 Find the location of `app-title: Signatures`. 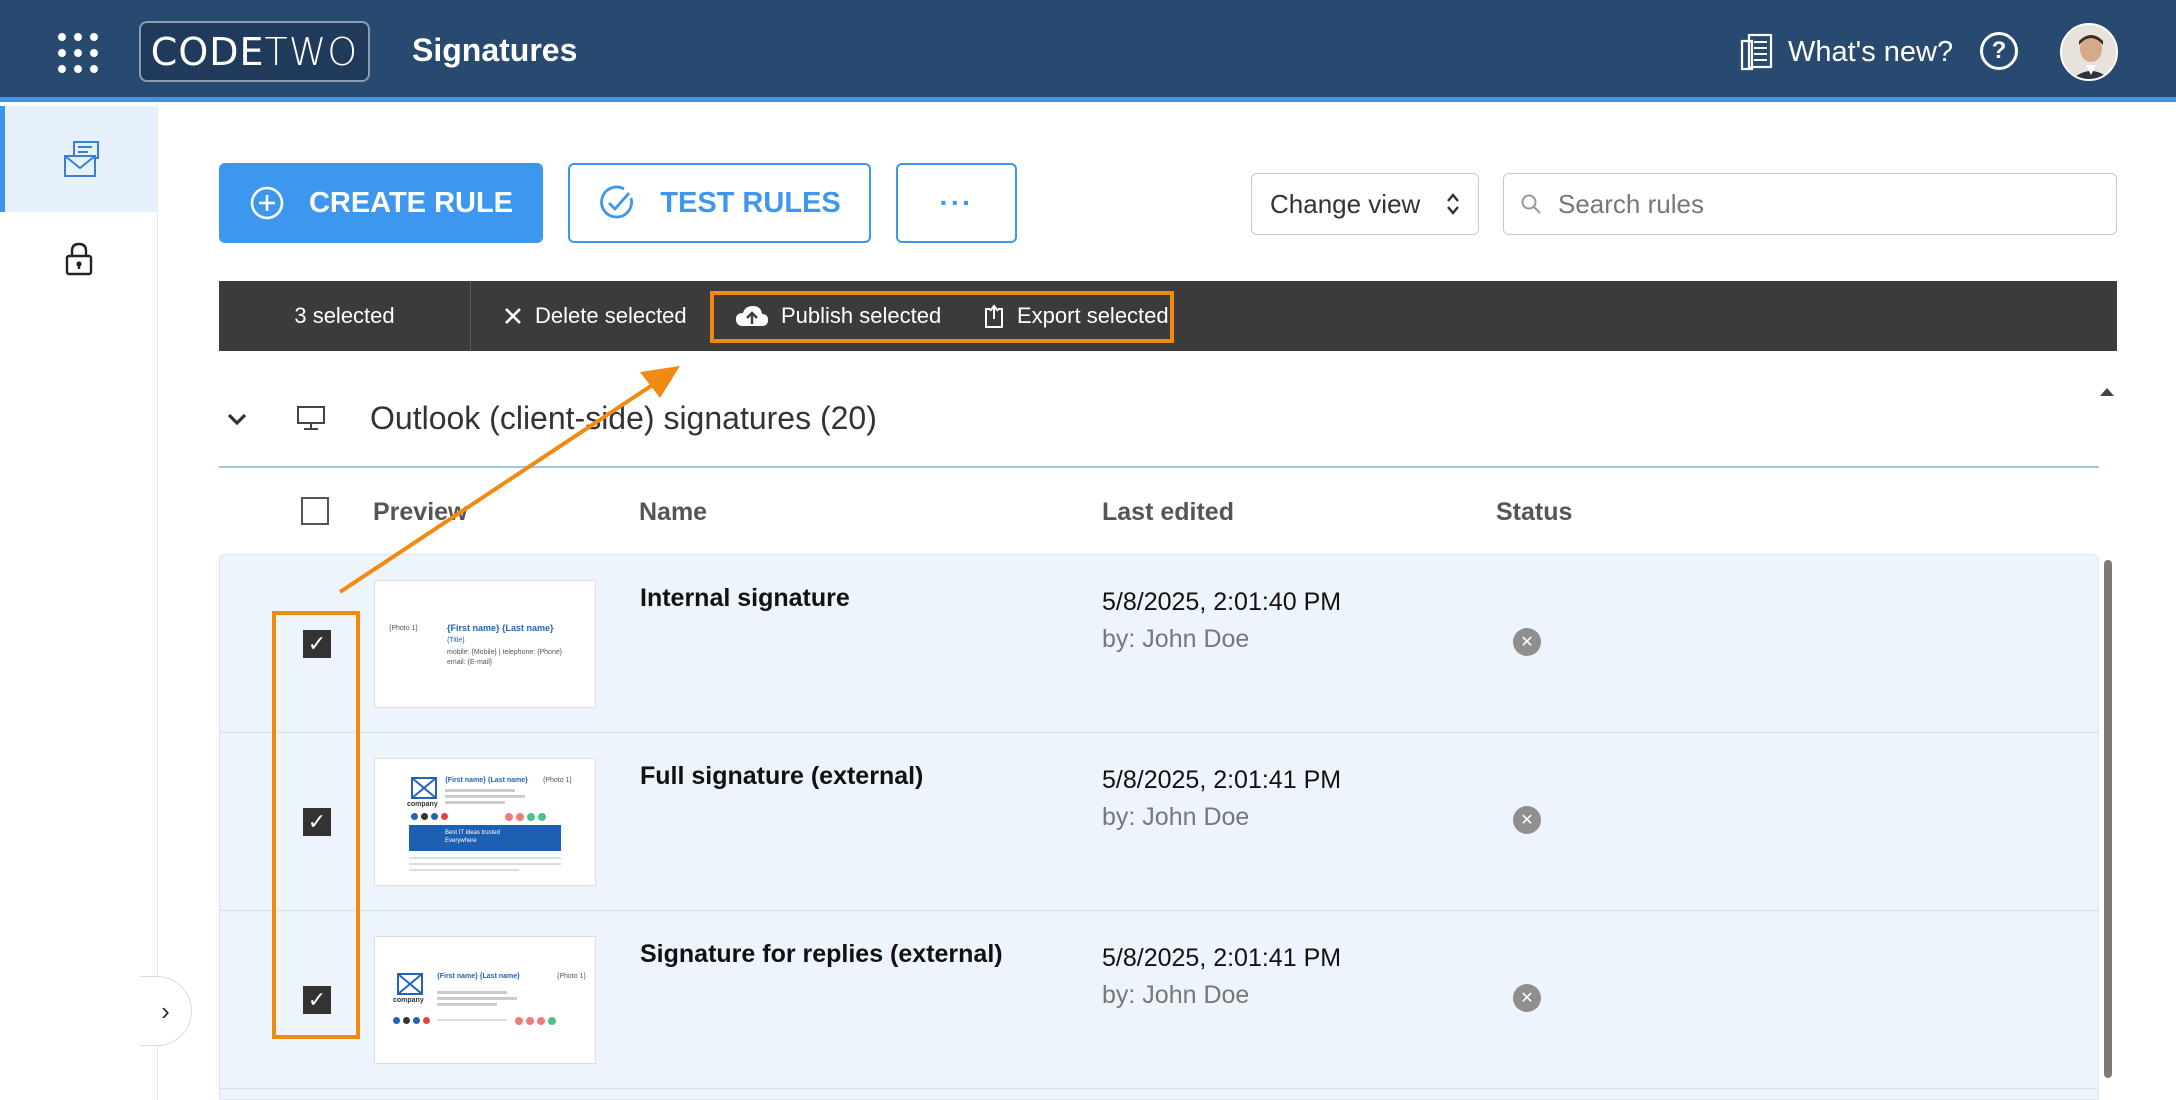

app-title: Signatures is located at coordinates (495, 50).